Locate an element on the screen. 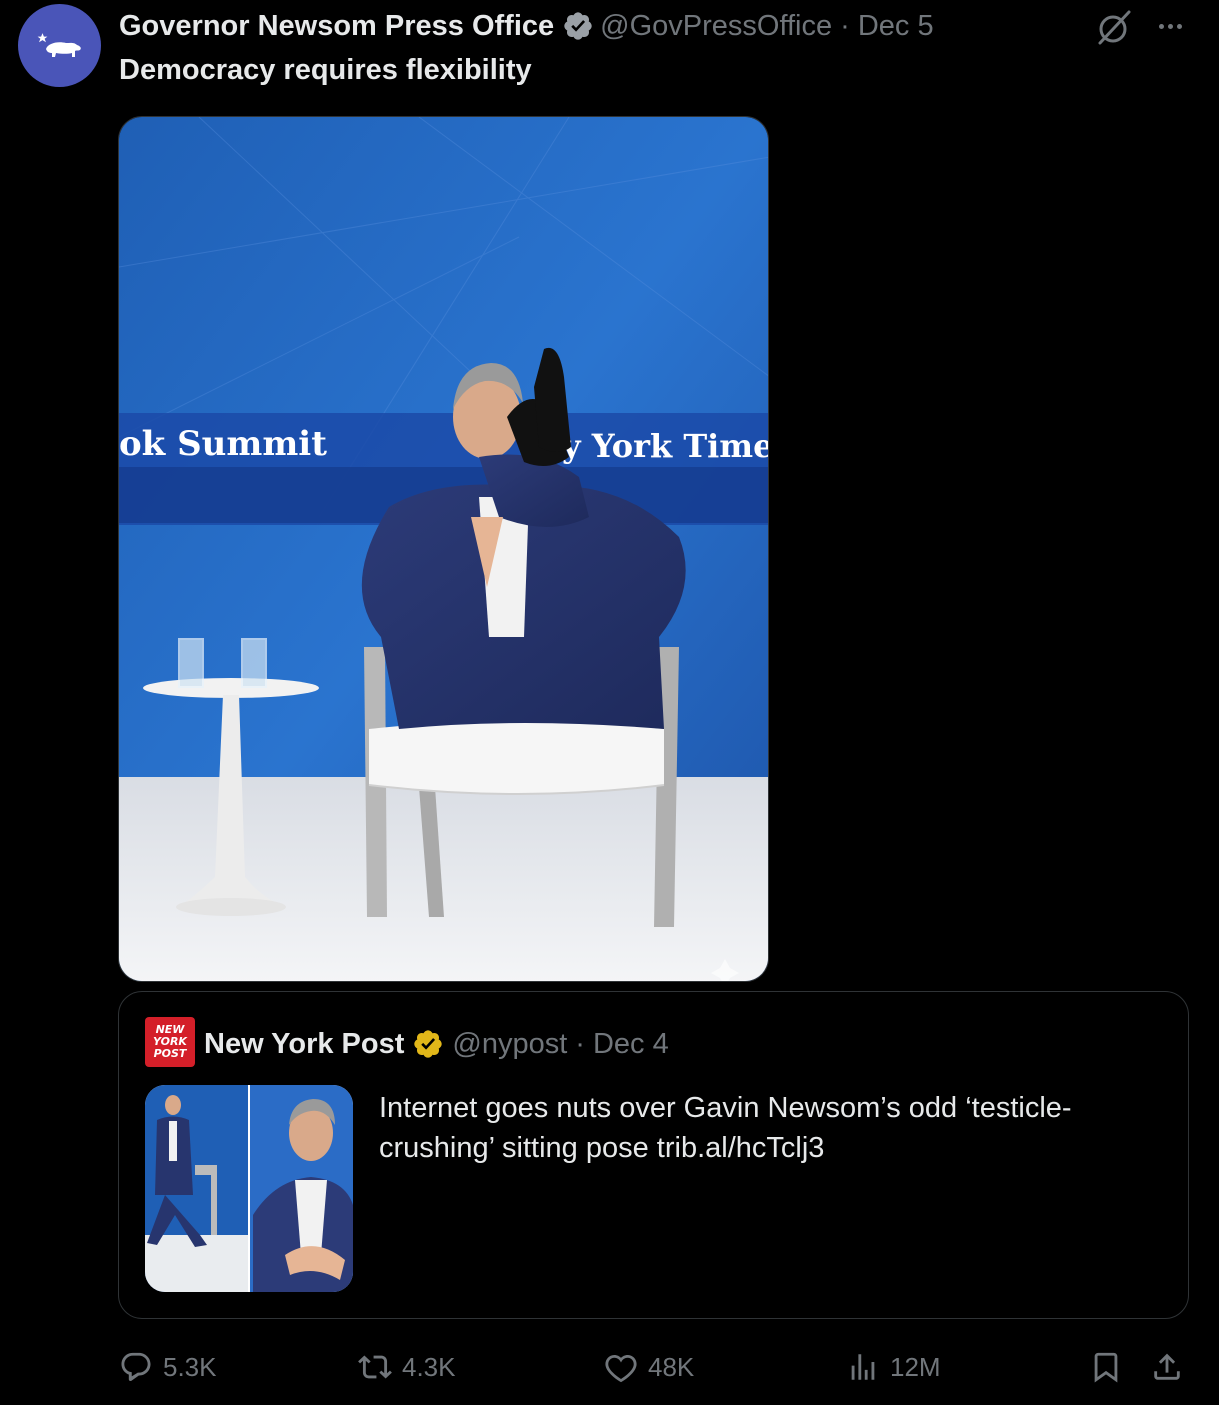 This screenshot has width=1219, height=1405. photo-collage is located at coordinates (249, 1188).